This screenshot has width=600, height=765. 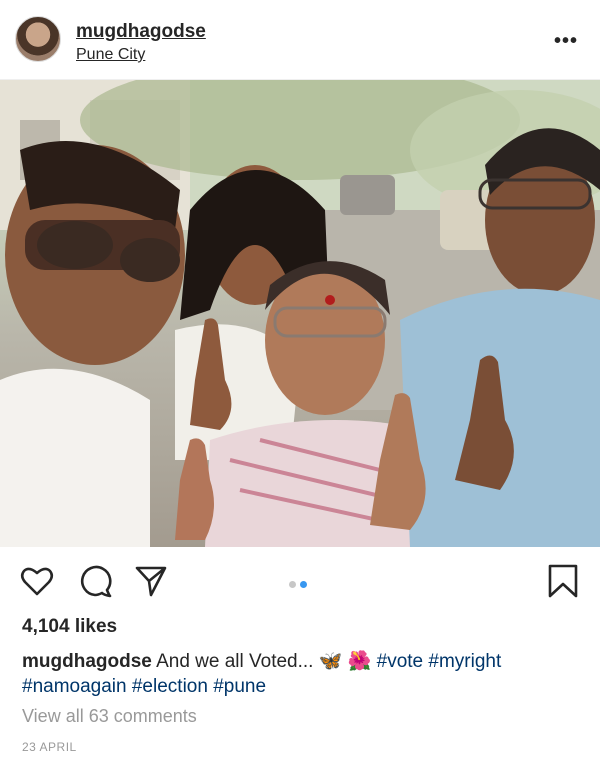 What do you see at coordinates (292, 584) in the screenshot?
I see `carousel-dot` at bounding box center [292, 584].